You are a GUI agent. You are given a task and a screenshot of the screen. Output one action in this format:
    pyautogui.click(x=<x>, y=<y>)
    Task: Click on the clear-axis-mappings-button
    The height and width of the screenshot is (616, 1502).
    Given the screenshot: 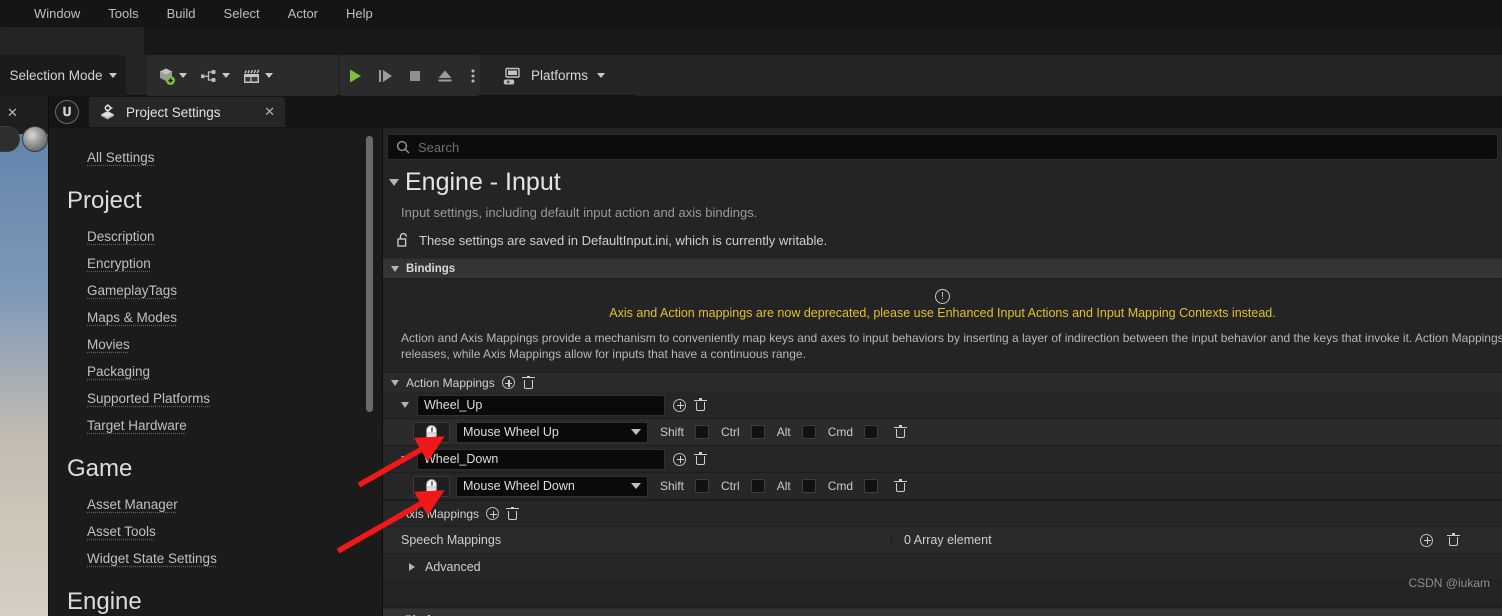 What is the action you would take?
    pyautogui.click(x=513, y=513)
    